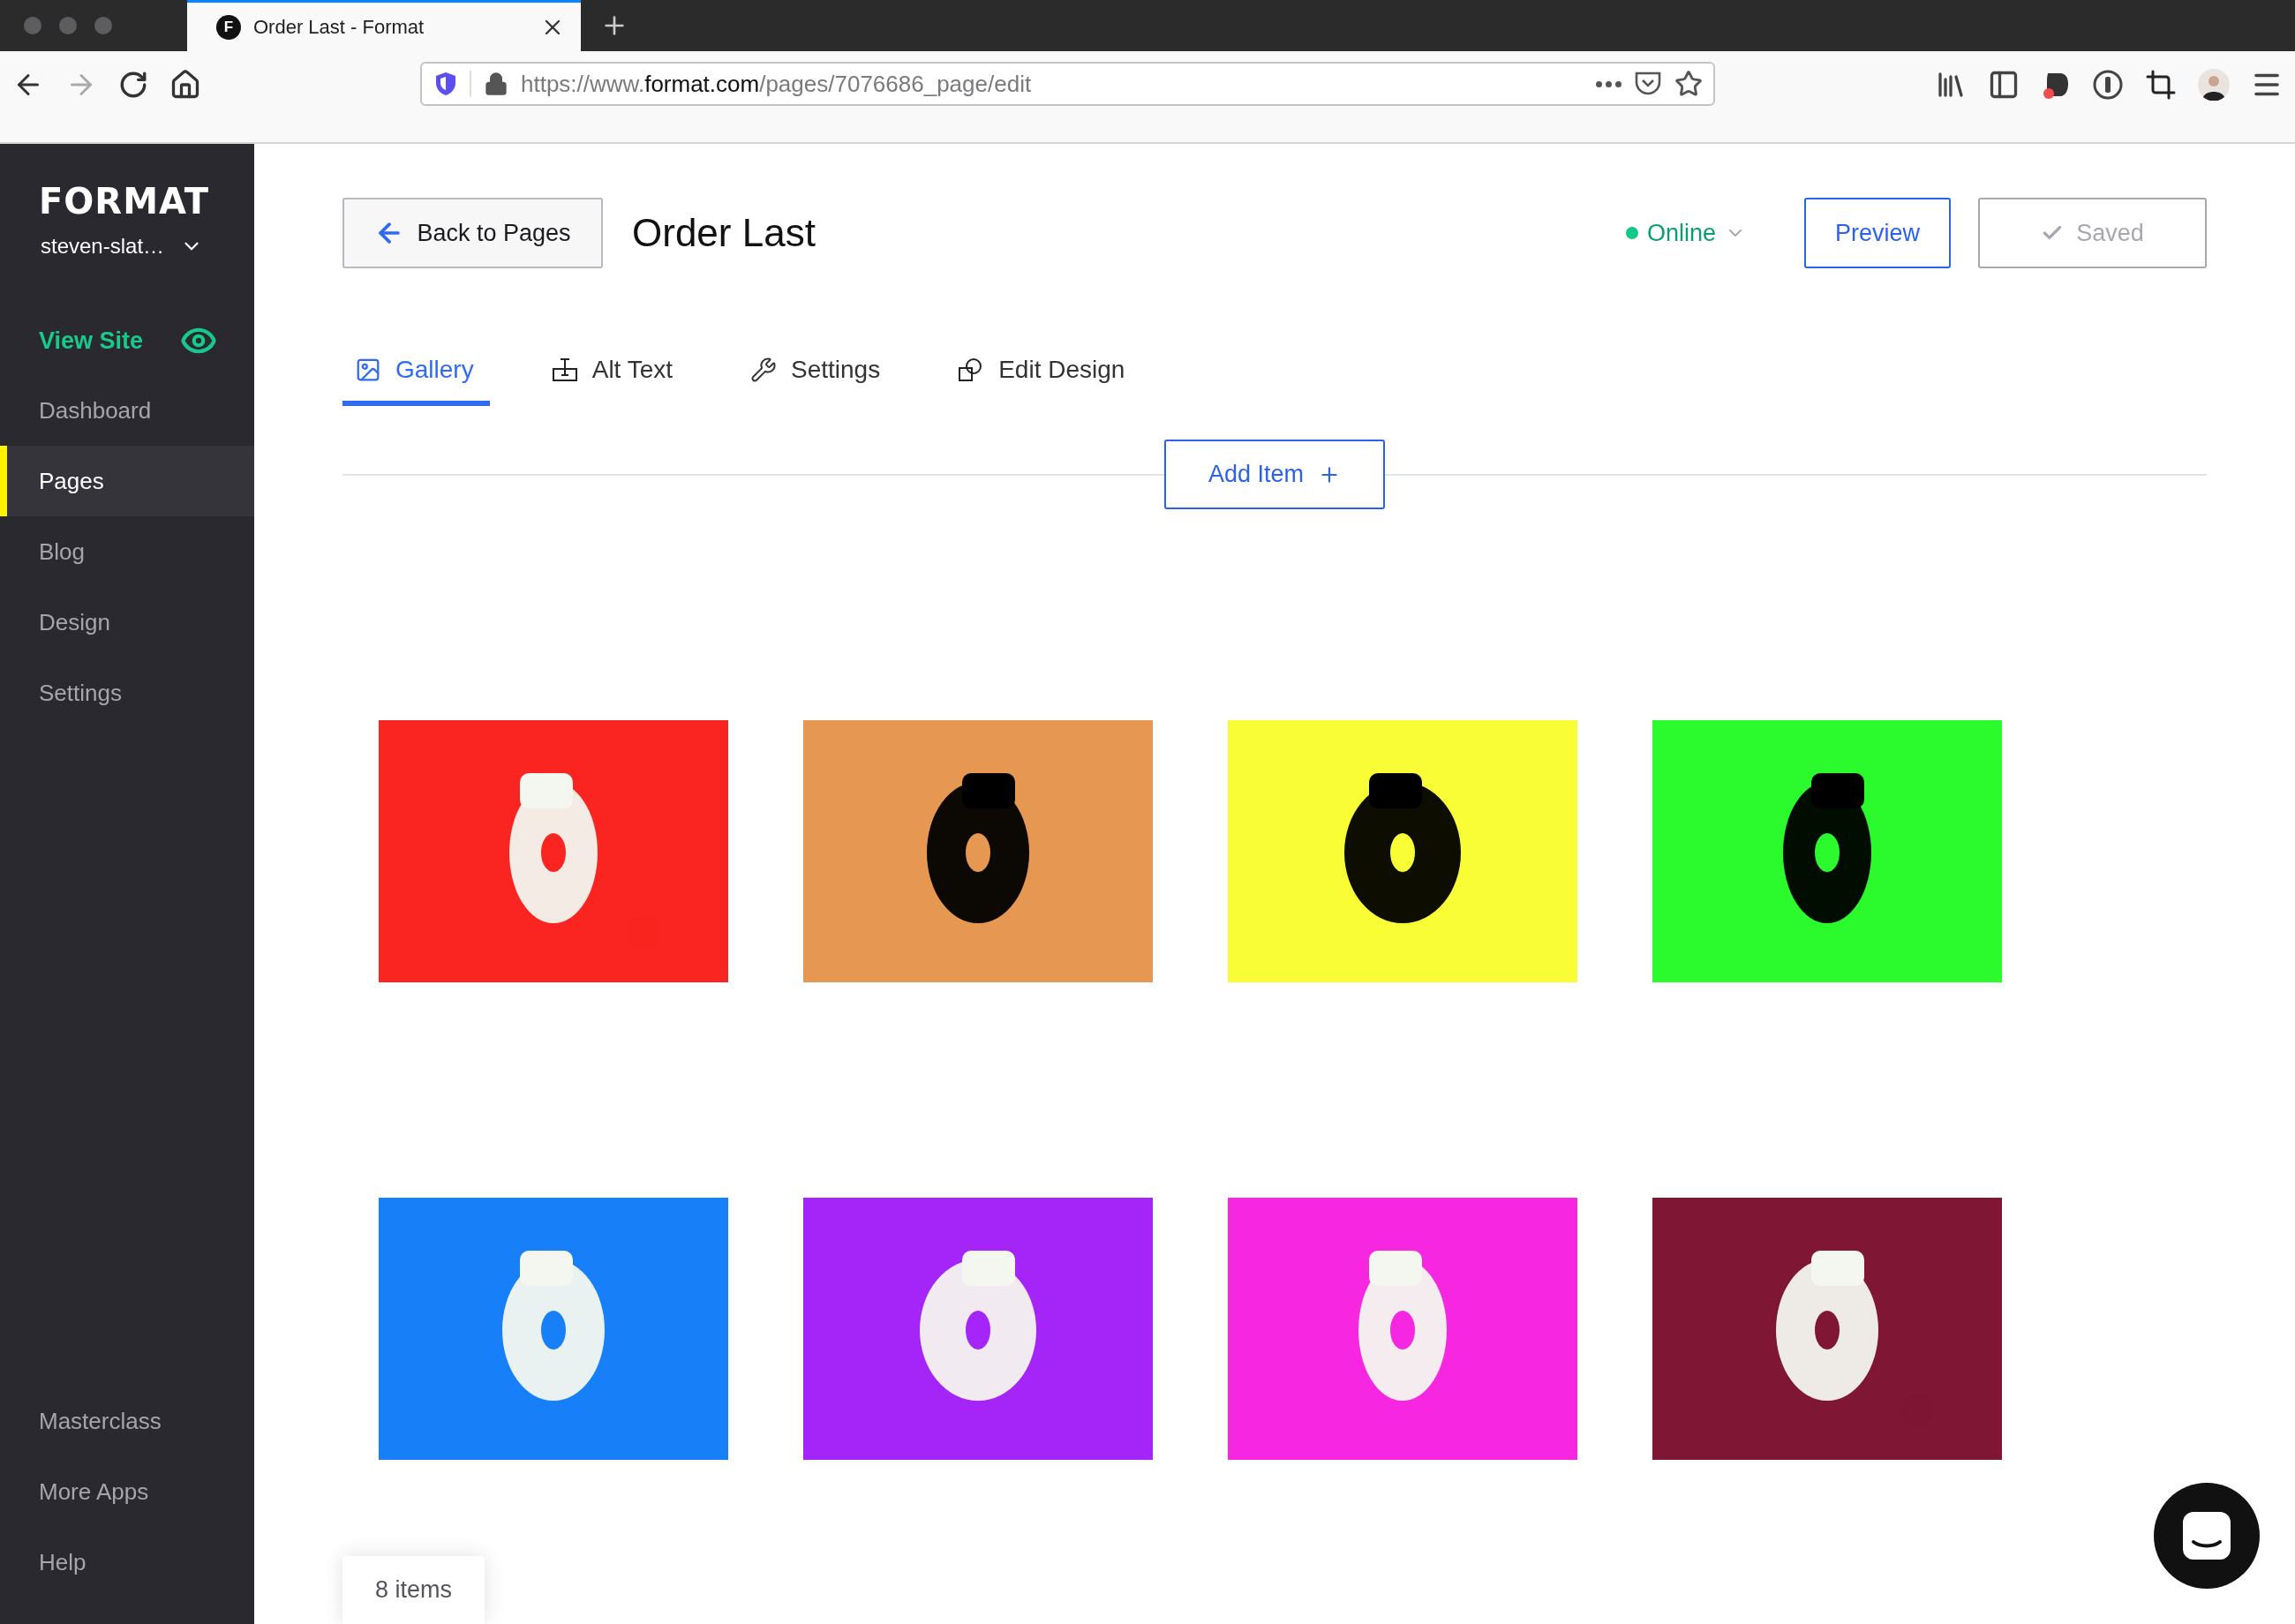 The height and width of the screenshot is (1624, 2295). Describe the element at coordinates (127, 693) in the screenshot. I see `nav-item: Settings` at that location.